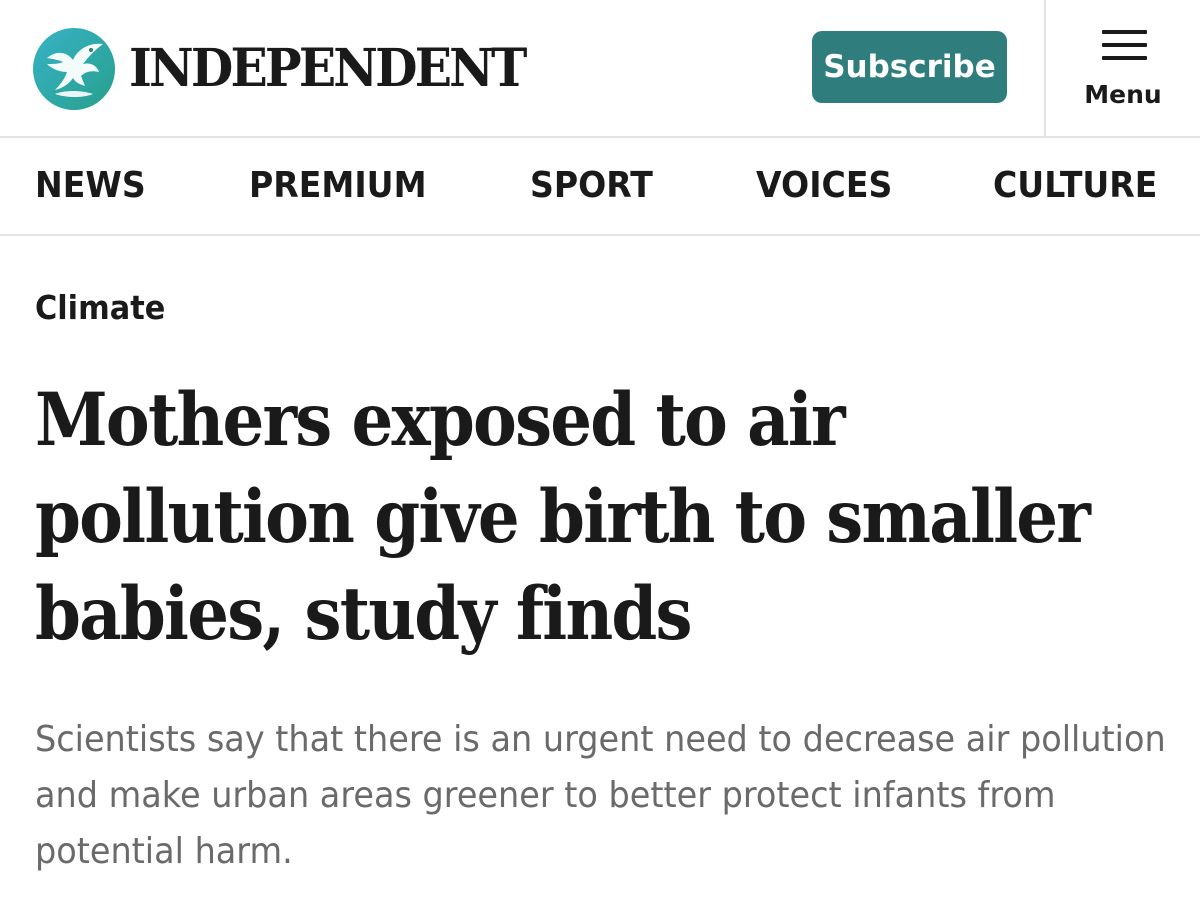 The width and height of the screenshot is (1200, 904). What do you see at coordinates (74, 69) in the screenshot?
I see `eagle-logo-icon` at bounding box center [74, 69].